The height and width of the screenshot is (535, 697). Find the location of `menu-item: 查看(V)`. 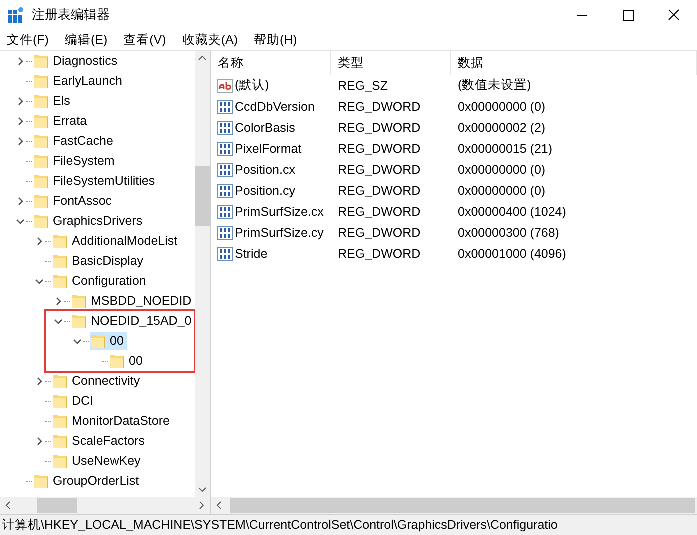

menu-item: 查看(V) is located at coordinates (145, 40).